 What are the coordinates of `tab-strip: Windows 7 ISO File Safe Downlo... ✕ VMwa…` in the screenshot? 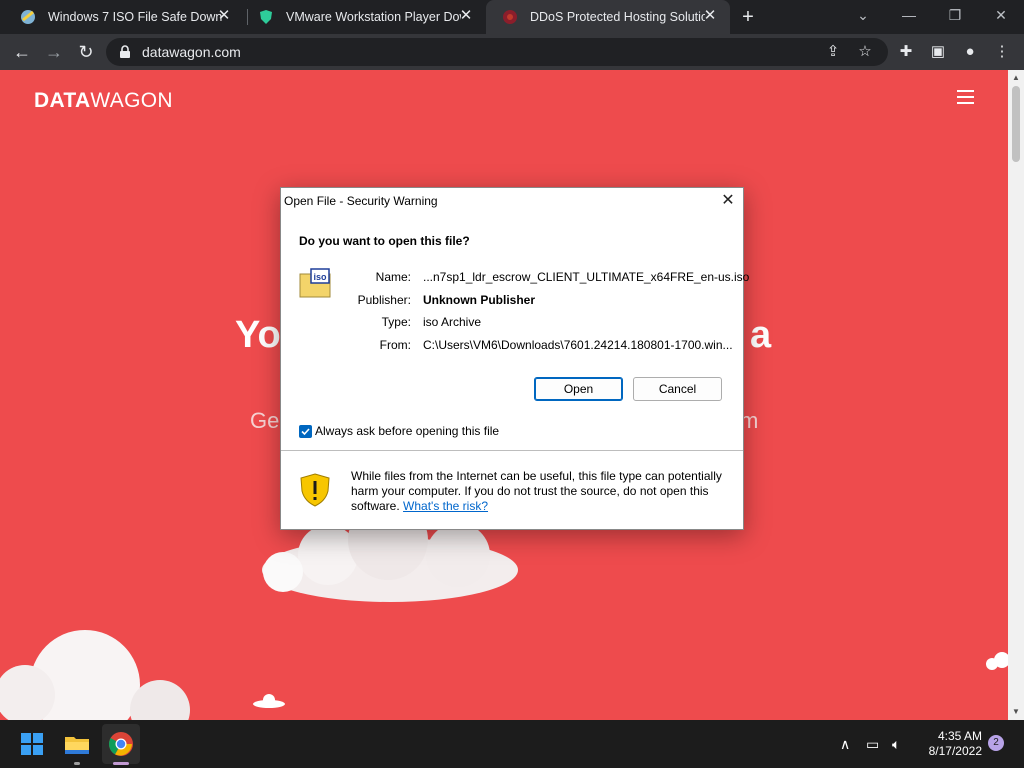 It's located at (512, 17).